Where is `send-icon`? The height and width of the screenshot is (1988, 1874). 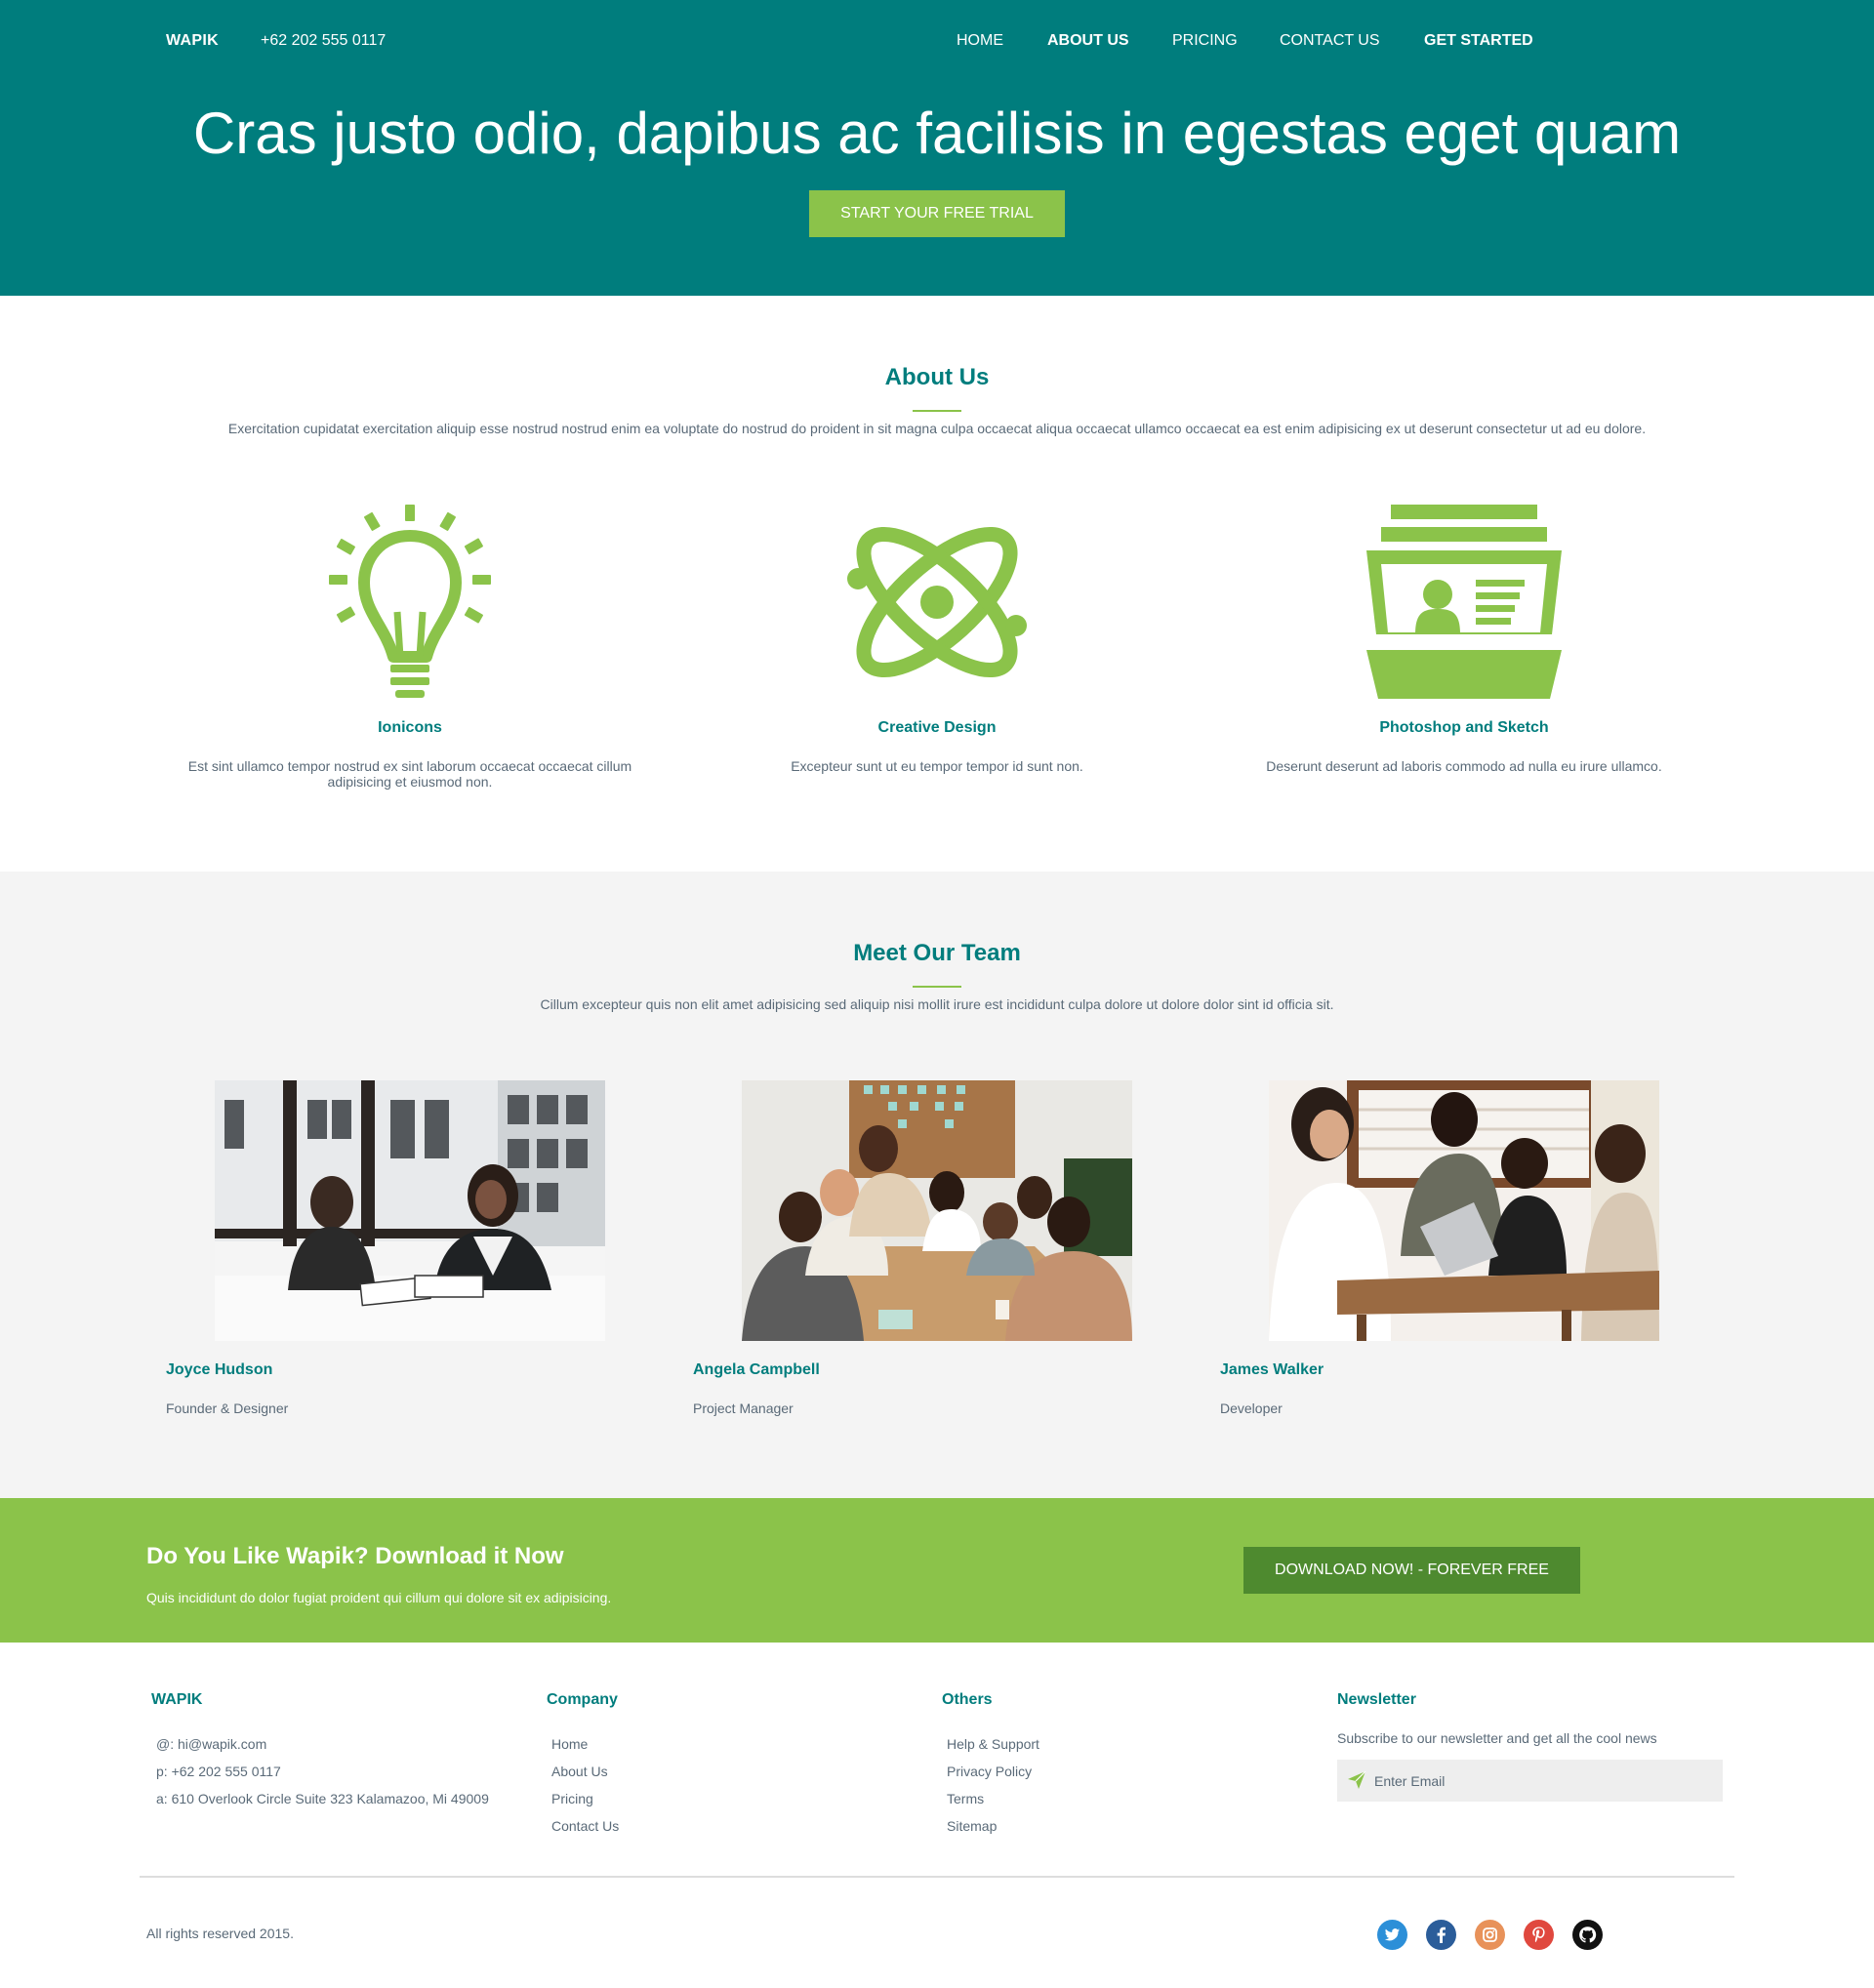 send-icon is located at coordinates (1356, 1782).